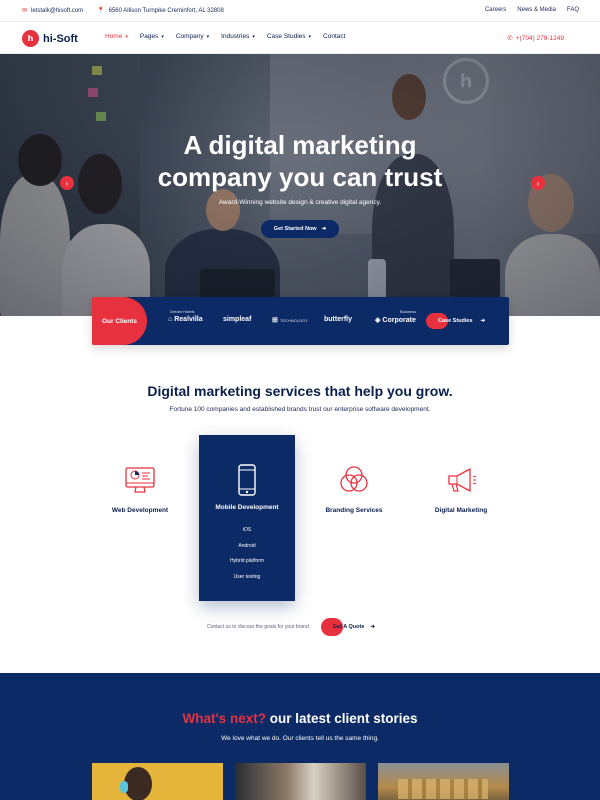 The height and width of the screenshot is (800, 600). What do you see at coordinates (461, 510) in the screenshot?
I see `service-label: Digital Marketing` at bounding box center [461, 510].